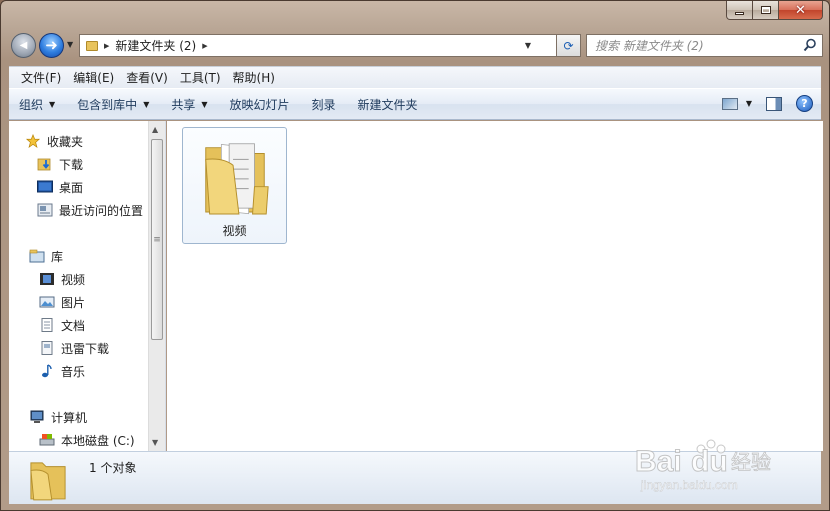 Image resolution: width=830 pixels, height=511 pixels. I want to click on music-icon, so click(47, 371).